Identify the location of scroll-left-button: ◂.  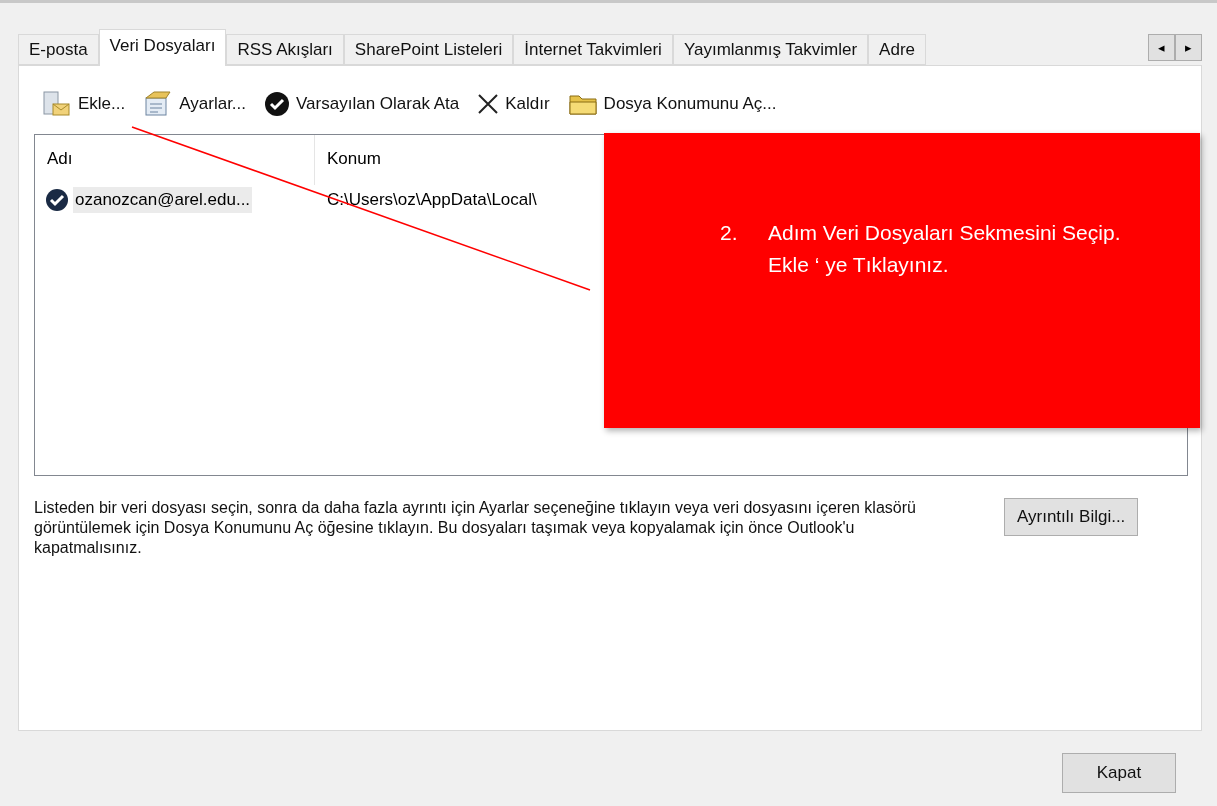
(1161, 47).